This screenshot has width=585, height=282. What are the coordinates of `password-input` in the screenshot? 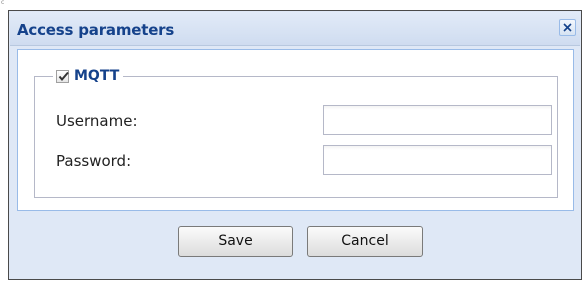 It's located at (437, 160).